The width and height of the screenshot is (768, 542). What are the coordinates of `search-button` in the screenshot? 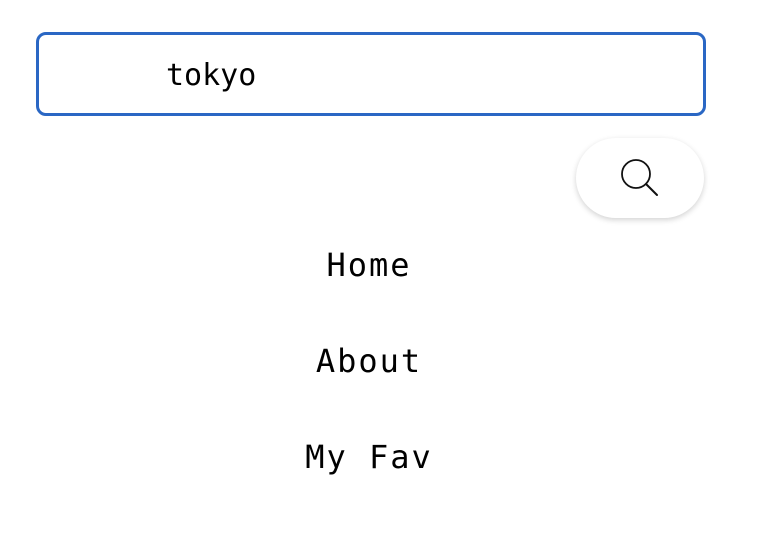 It's located at (640, 178).